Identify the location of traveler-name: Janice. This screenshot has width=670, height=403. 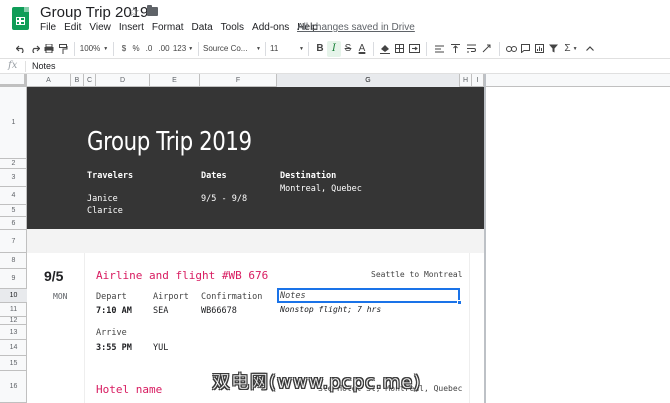
(102, 199).